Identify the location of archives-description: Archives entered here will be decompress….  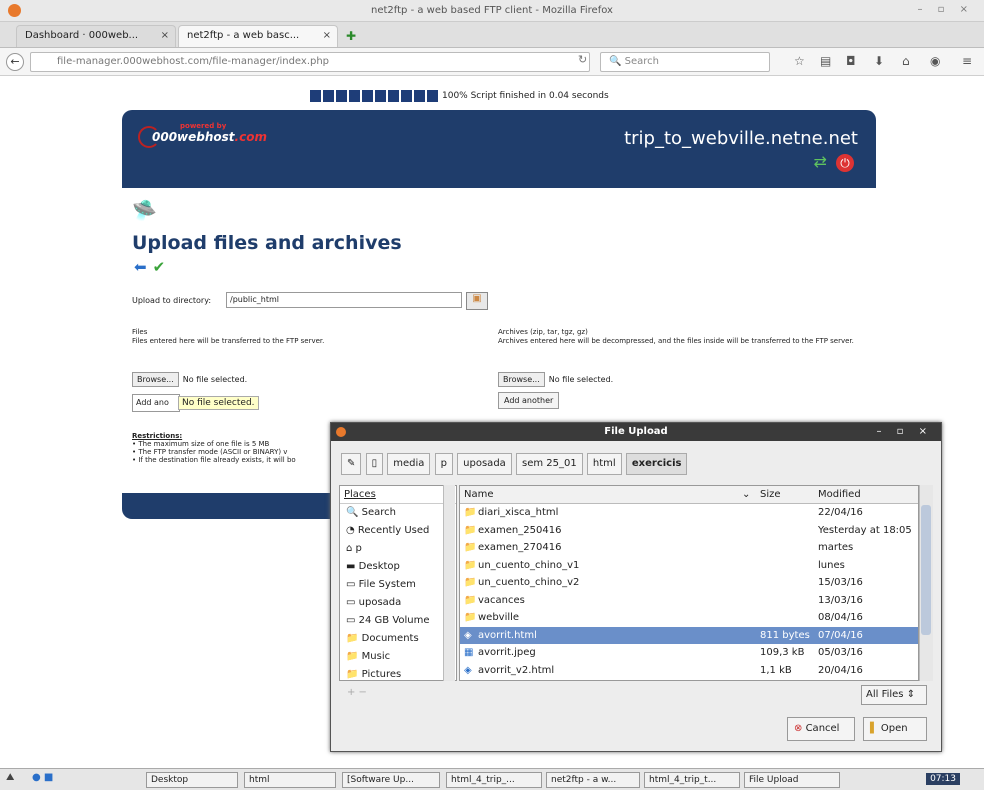
(676, 341).